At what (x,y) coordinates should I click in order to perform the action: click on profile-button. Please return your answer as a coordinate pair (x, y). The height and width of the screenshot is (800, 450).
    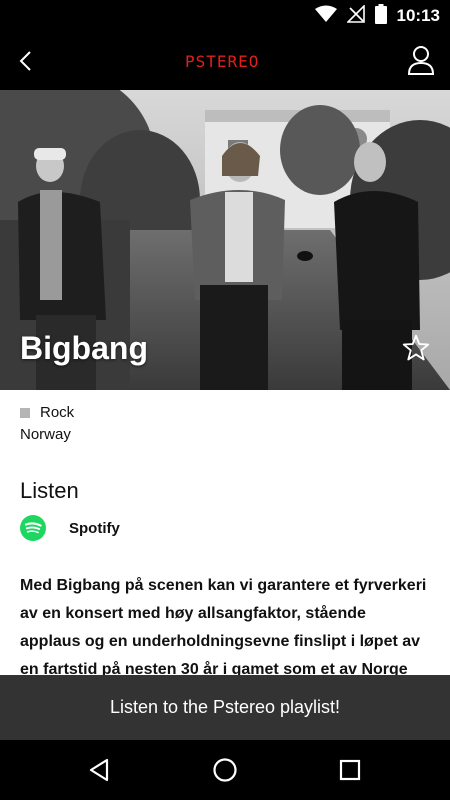
    Looking at the image, I should click on (421, 60).